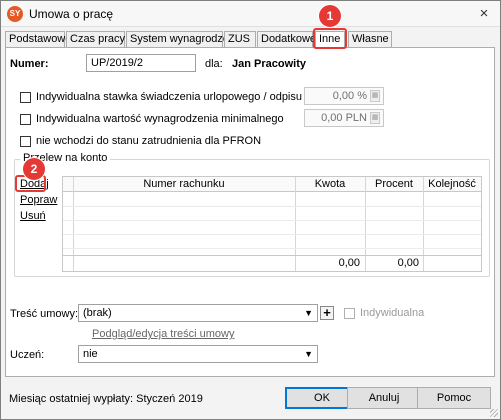 Image resolution: width=501 pixels, height=420 pixels. Describe the element at coordinates (25, 97) in the screenshot. I see `cb-indywidualna-stawka` at that location.